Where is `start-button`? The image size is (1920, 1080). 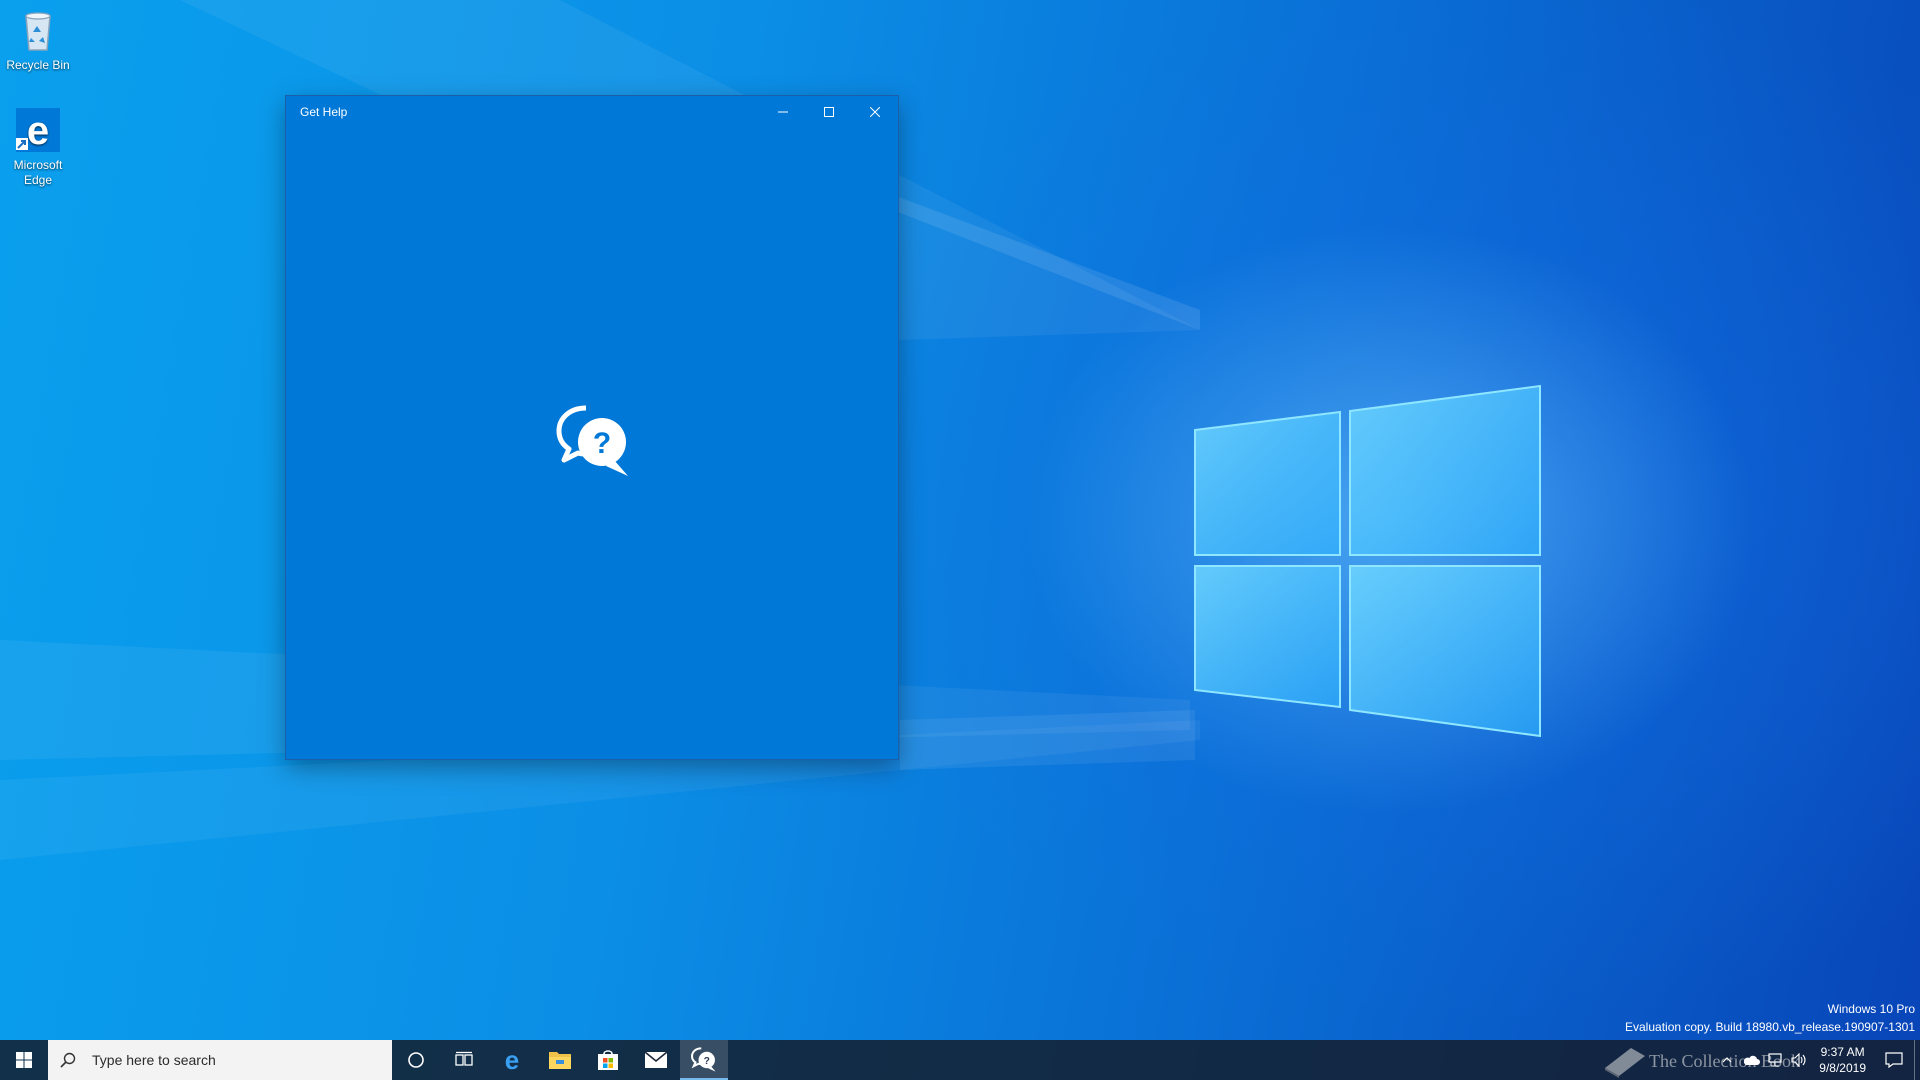 start-button is located at coordinates (24, 1060).